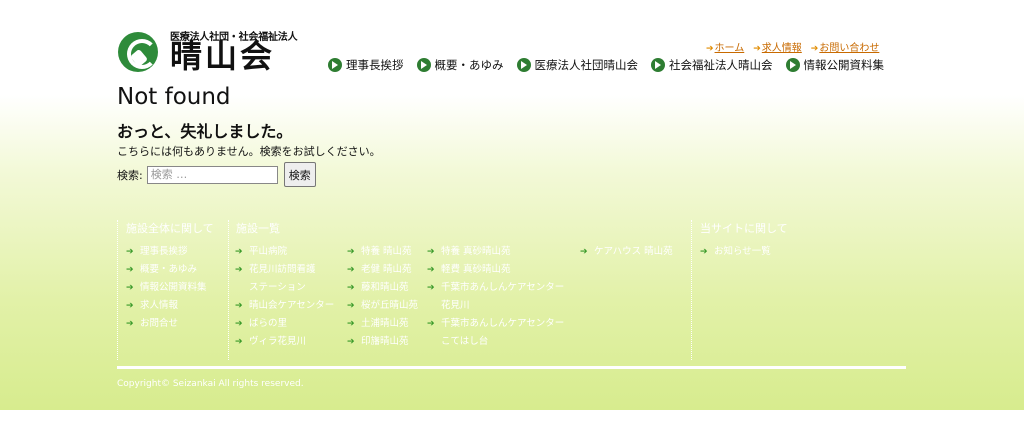 Image resolution: width=1024 pixels, height=426 pixels. I want to click on search-form: 検索, so click(216, 174).